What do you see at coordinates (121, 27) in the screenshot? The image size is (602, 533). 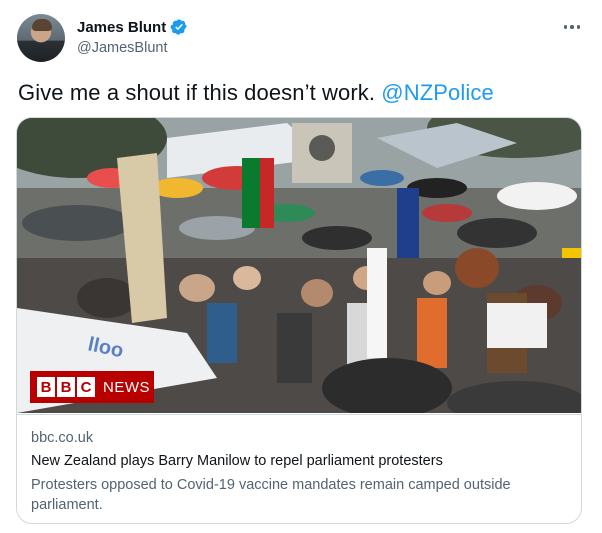 I see `author-display-name: James Blunt` at bounding box center [121, 27].